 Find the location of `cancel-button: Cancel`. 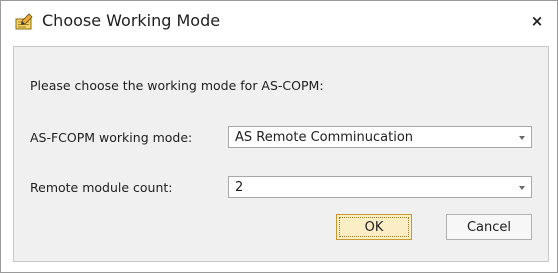

cancel-button: Cancel is located at coordinates (489, 227).